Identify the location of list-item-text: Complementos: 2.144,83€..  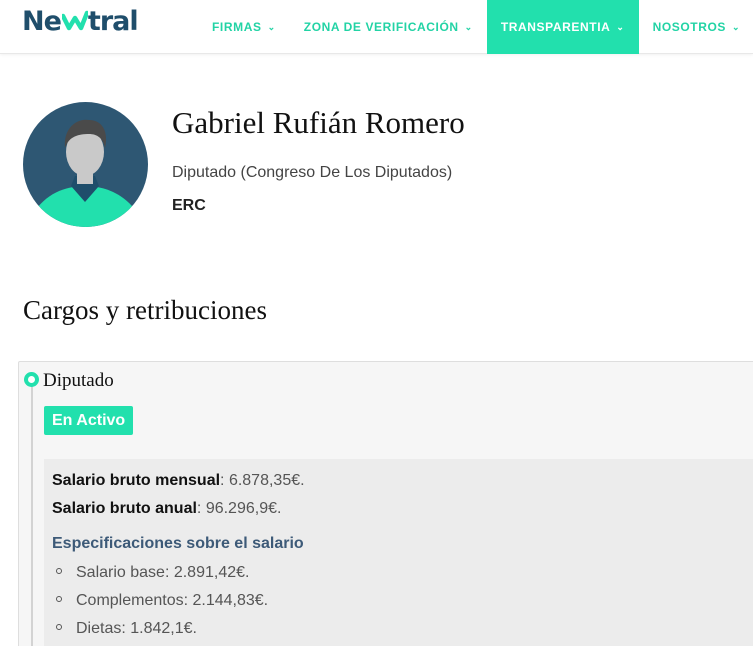
(172, 600).